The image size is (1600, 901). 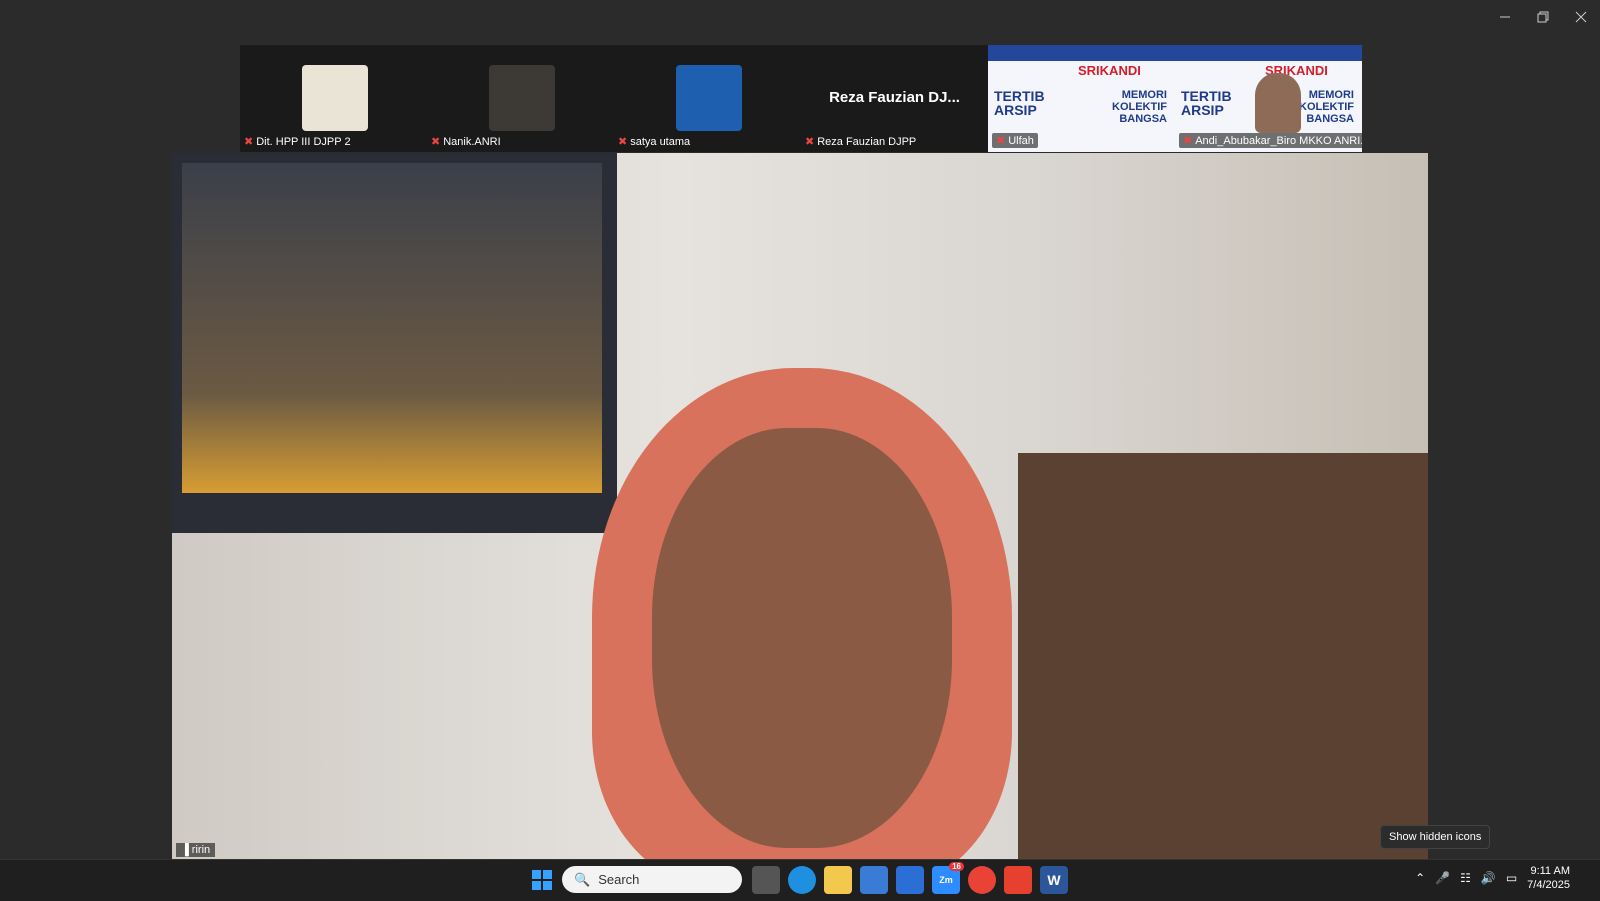 What do you see at coordinates (948, 878) in the screenshot?
I see `zoom-app-icon: Zm 16` at bounding box center [948, 878].